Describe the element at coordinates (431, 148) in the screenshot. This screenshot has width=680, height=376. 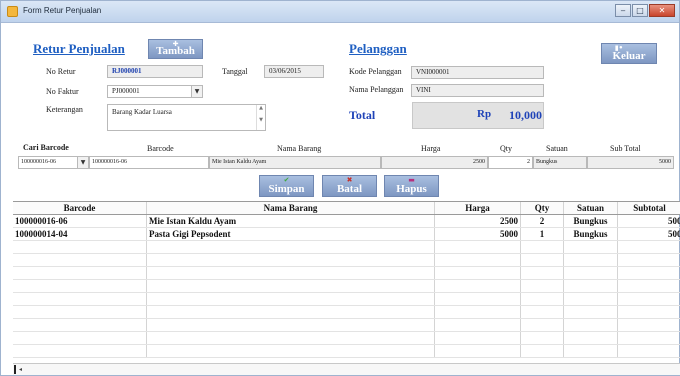
I see `harga-header: Harga` at that location.